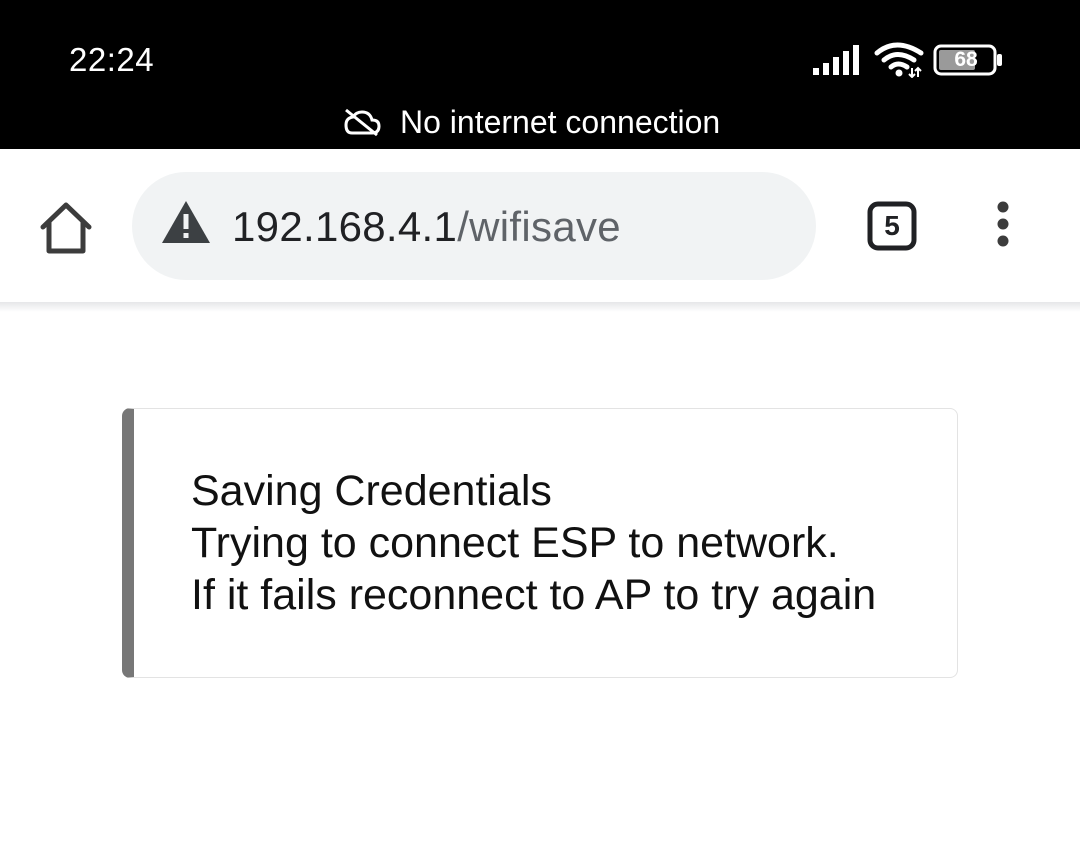 Image resolution: width=1080 pixels, height=851 pixels. What do you see at coordinates (112, 59) in the screenshot?
I see `status-time: 22:24` at bounding box center [112, 59].